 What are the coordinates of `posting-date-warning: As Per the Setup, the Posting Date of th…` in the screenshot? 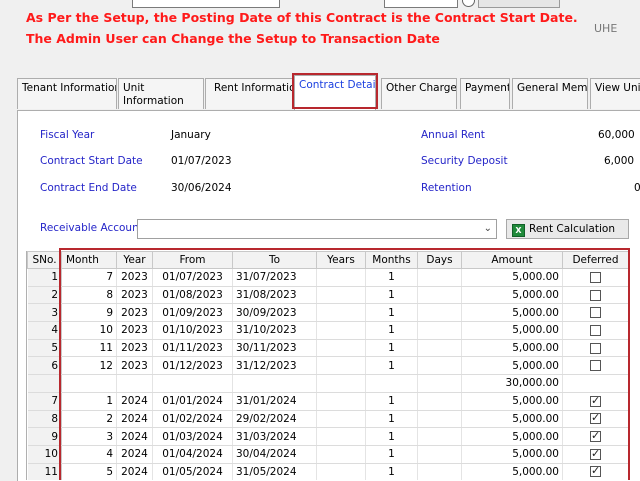 It's located at (302, 17).